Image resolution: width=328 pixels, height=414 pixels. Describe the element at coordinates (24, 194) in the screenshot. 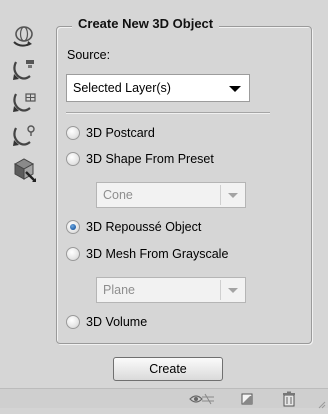

I see `tool-strip` at that location.